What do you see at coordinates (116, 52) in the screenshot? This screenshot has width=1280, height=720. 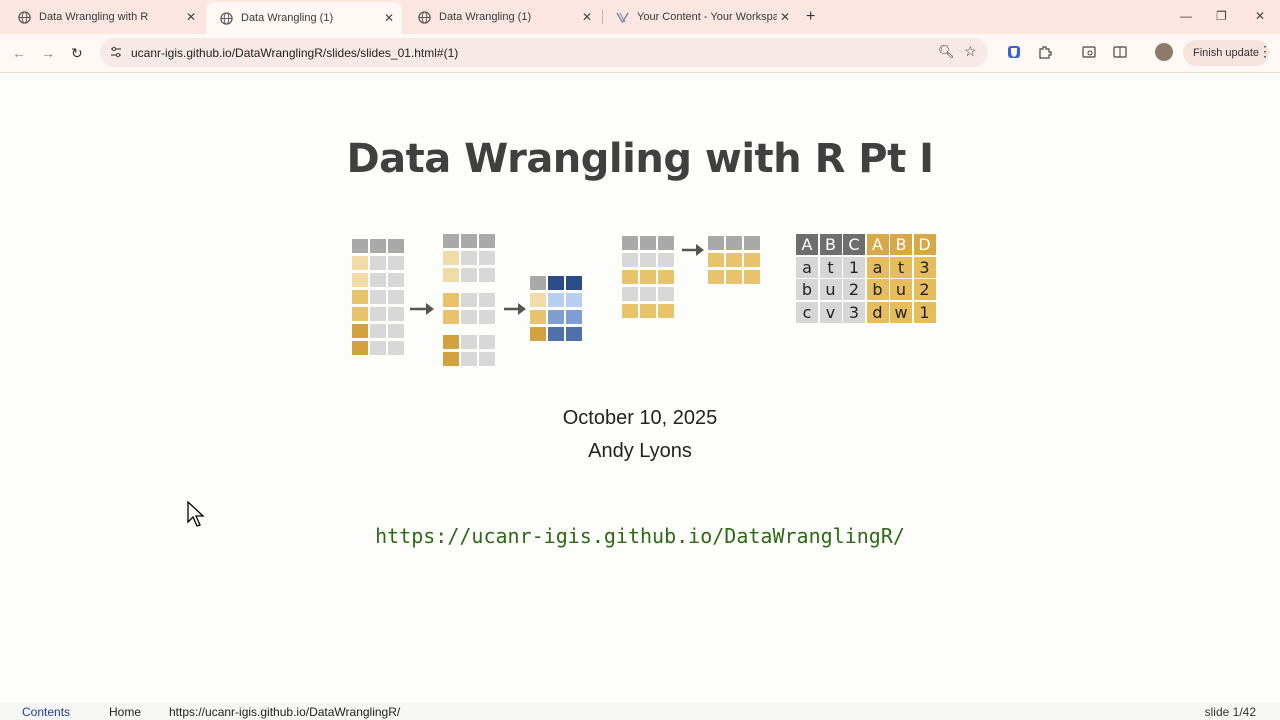 I see `site-settings-icon` at bounding box center [116, 52].